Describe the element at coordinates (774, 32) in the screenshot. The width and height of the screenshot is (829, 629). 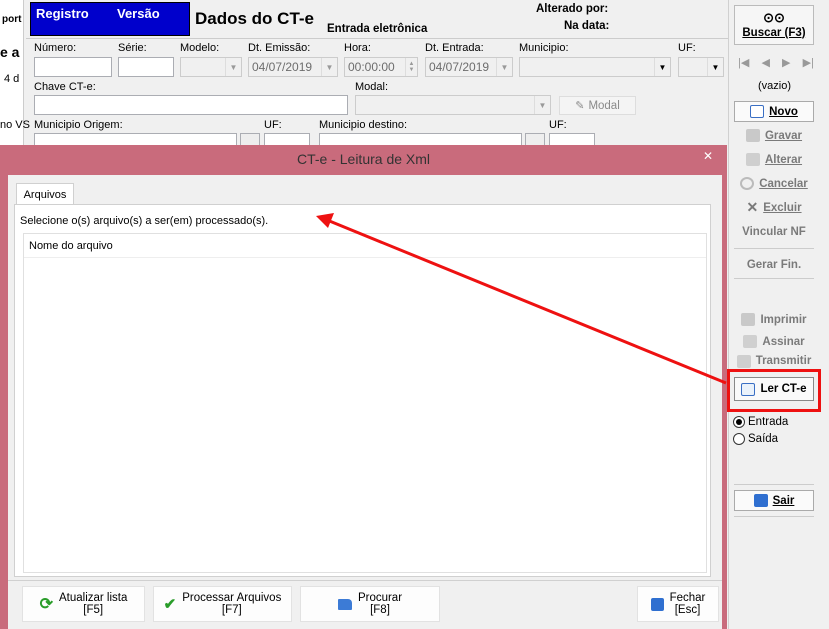
I see `buscar-label: Buscar (F3)` at that location.